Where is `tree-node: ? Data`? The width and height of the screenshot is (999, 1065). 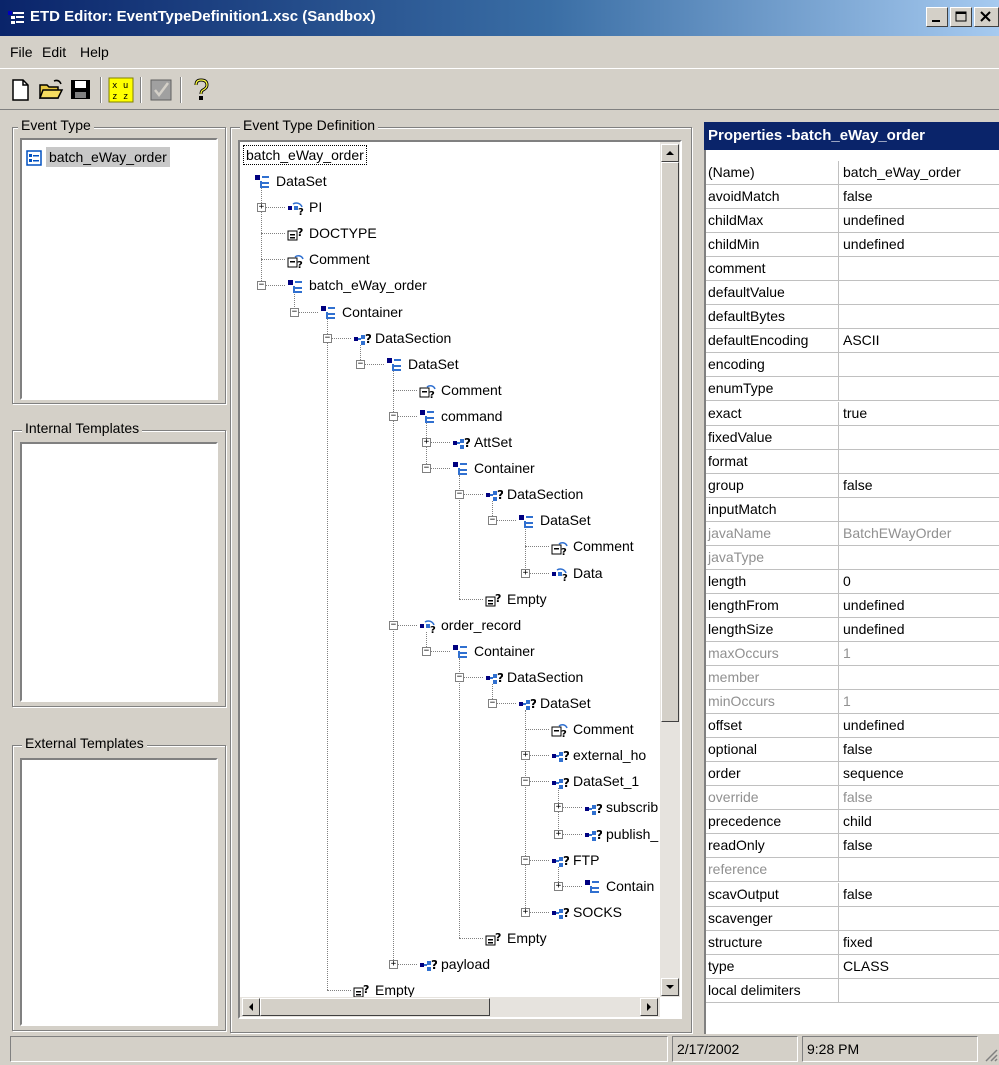
tree-node: ? Data is located at coordinates (577, 573).